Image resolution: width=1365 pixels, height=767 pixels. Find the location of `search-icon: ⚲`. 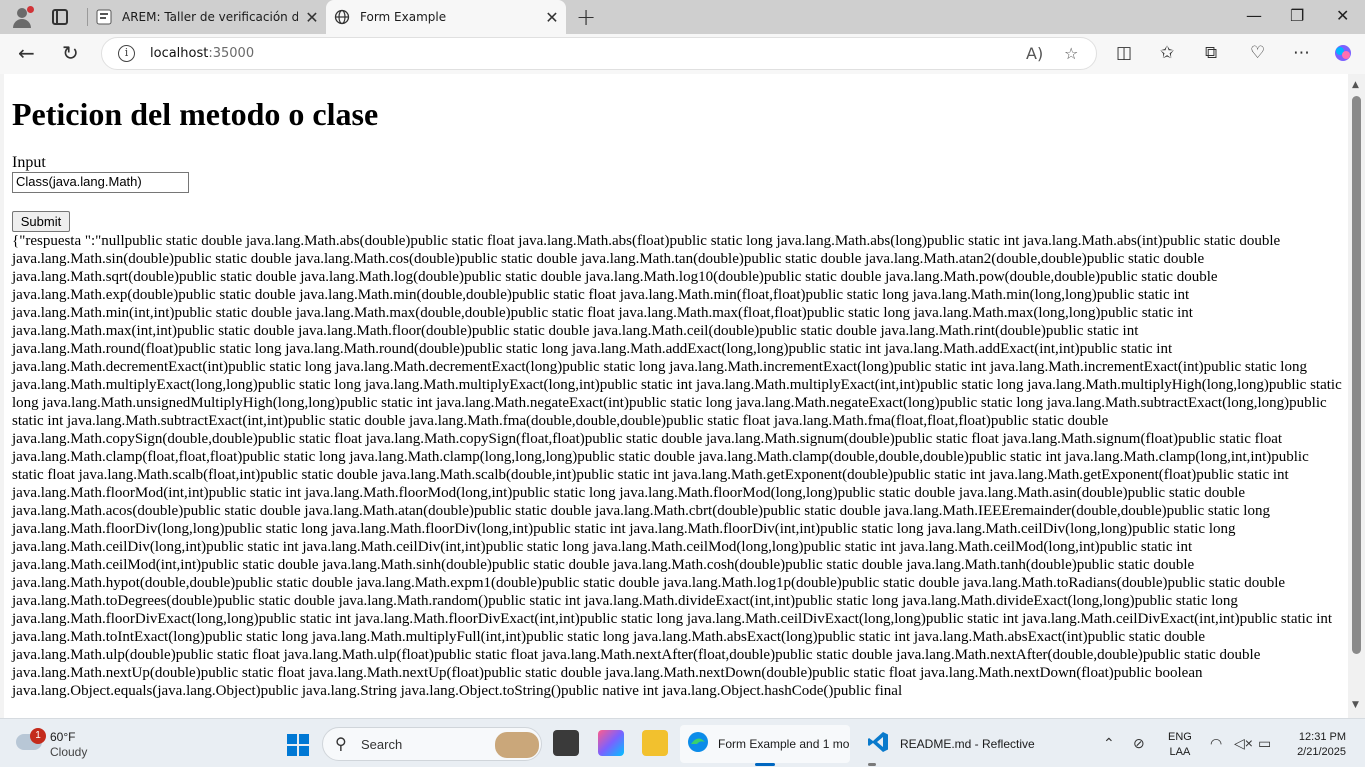

search-icon: ⚲ is located at coordinates (341, 744).